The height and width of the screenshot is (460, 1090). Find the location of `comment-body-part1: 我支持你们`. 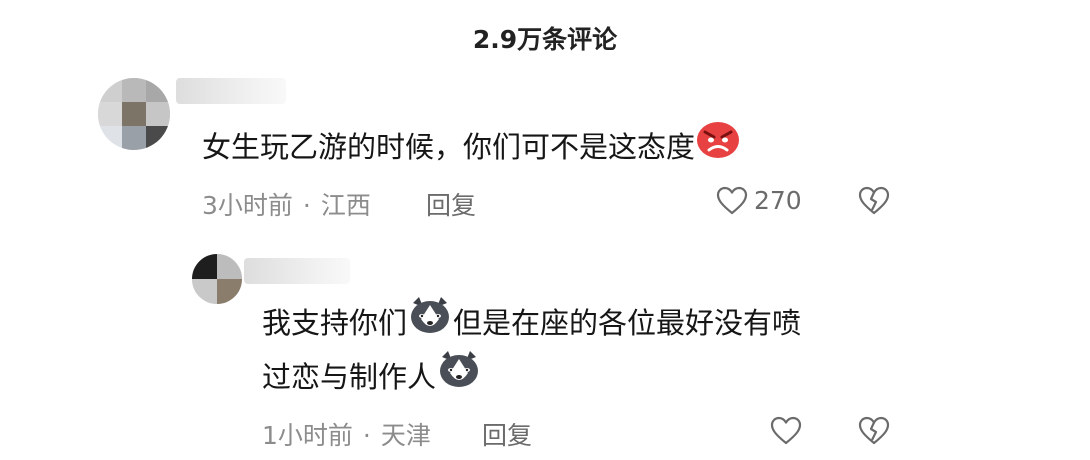

comment-body-part1: 我支持你们 is located at coordinates (335, 323).